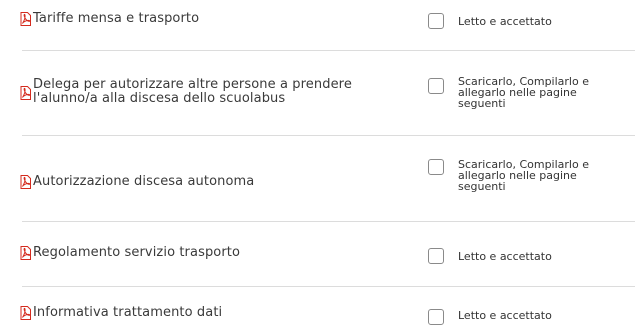 The width and height of the screenshot is (635, 325). I want to click on document-title: Tariffe mensa e trasporto, so click(116, 18).